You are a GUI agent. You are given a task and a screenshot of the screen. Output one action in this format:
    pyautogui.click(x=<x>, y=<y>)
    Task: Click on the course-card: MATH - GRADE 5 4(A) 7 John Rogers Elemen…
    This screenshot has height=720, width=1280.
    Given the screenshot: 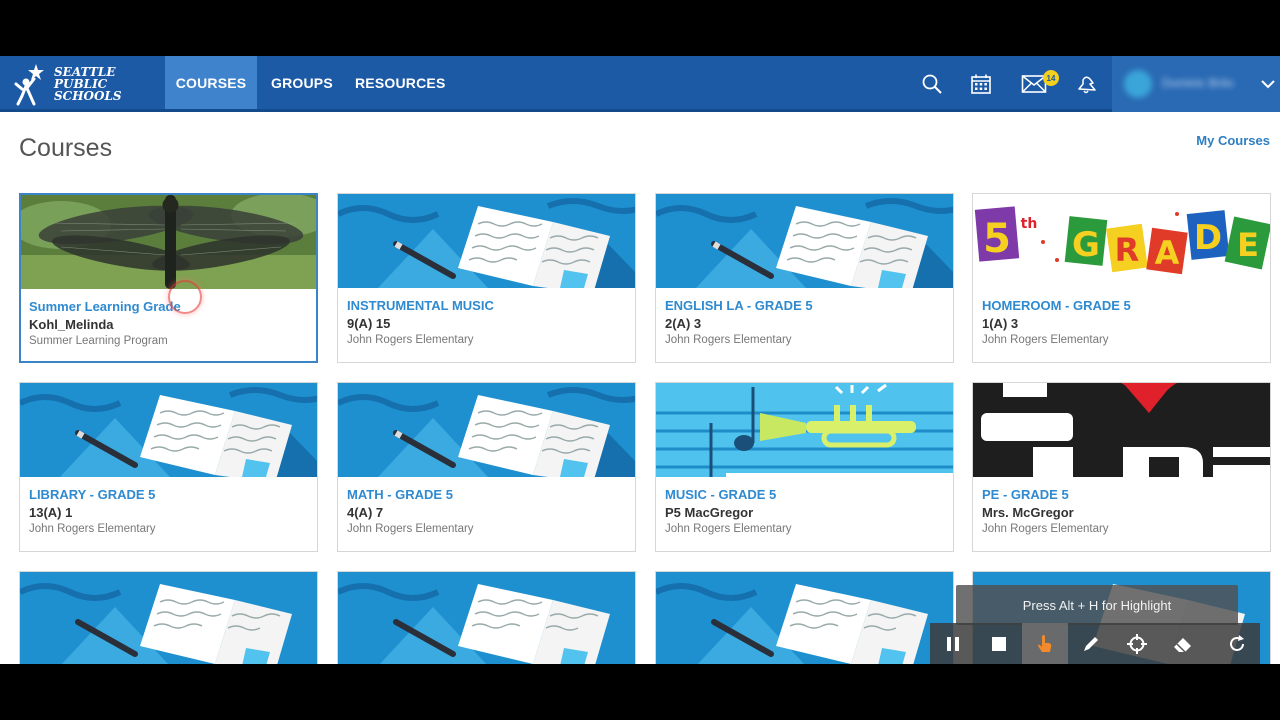 What is the action you would take?
    pyautogui.click(x=486, y=467)
    